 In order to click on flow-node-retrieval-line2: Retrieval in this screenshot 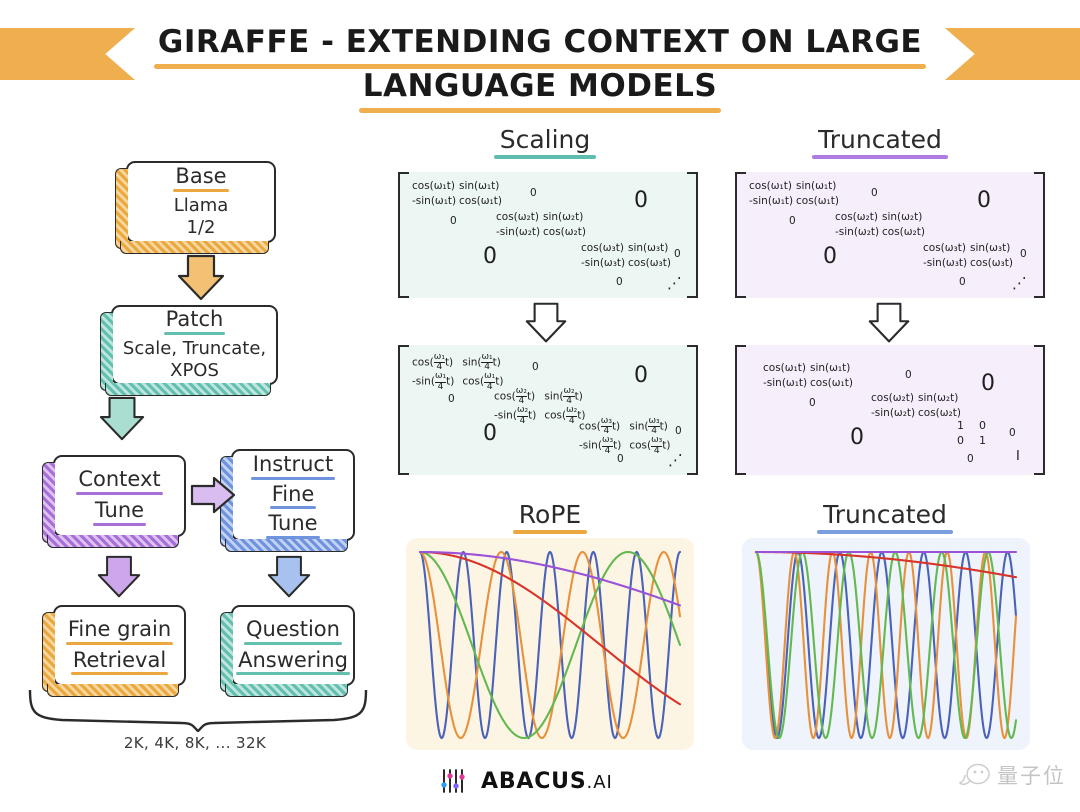, I will do `click(119, 661)`.